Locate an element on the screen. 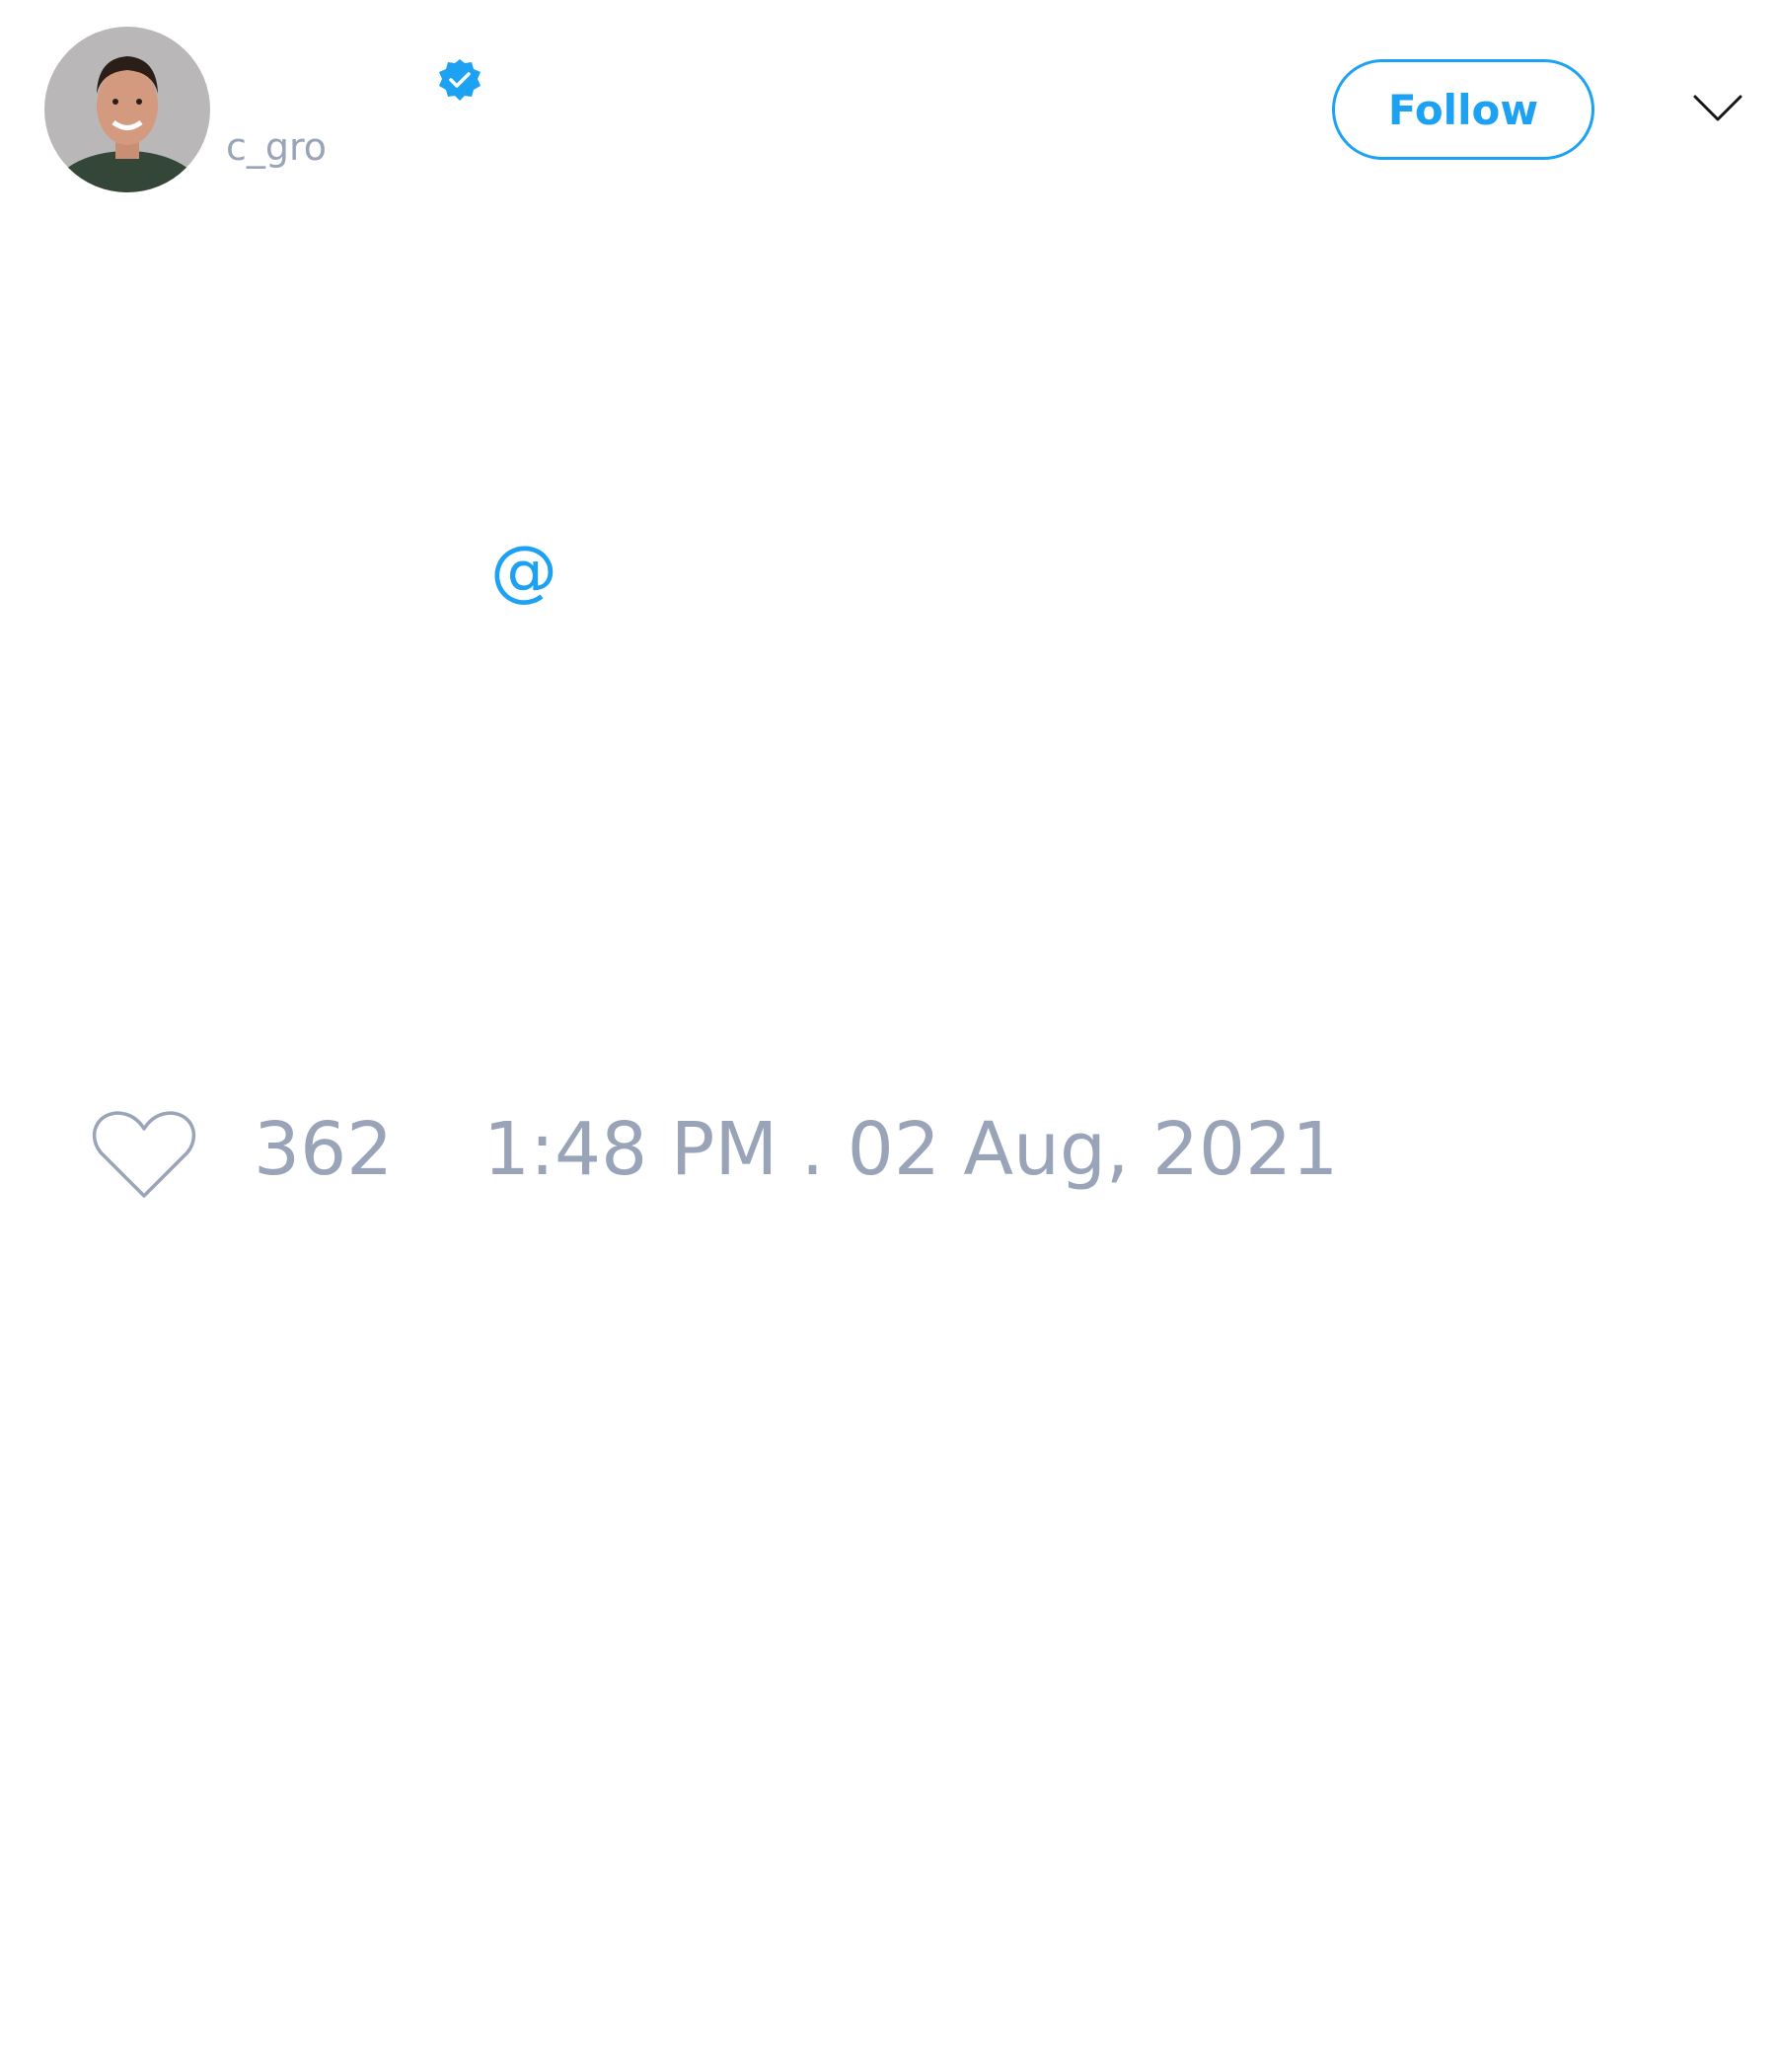 The image size is (1776, 2072). author-avatar is located at coordinates (127, 110).